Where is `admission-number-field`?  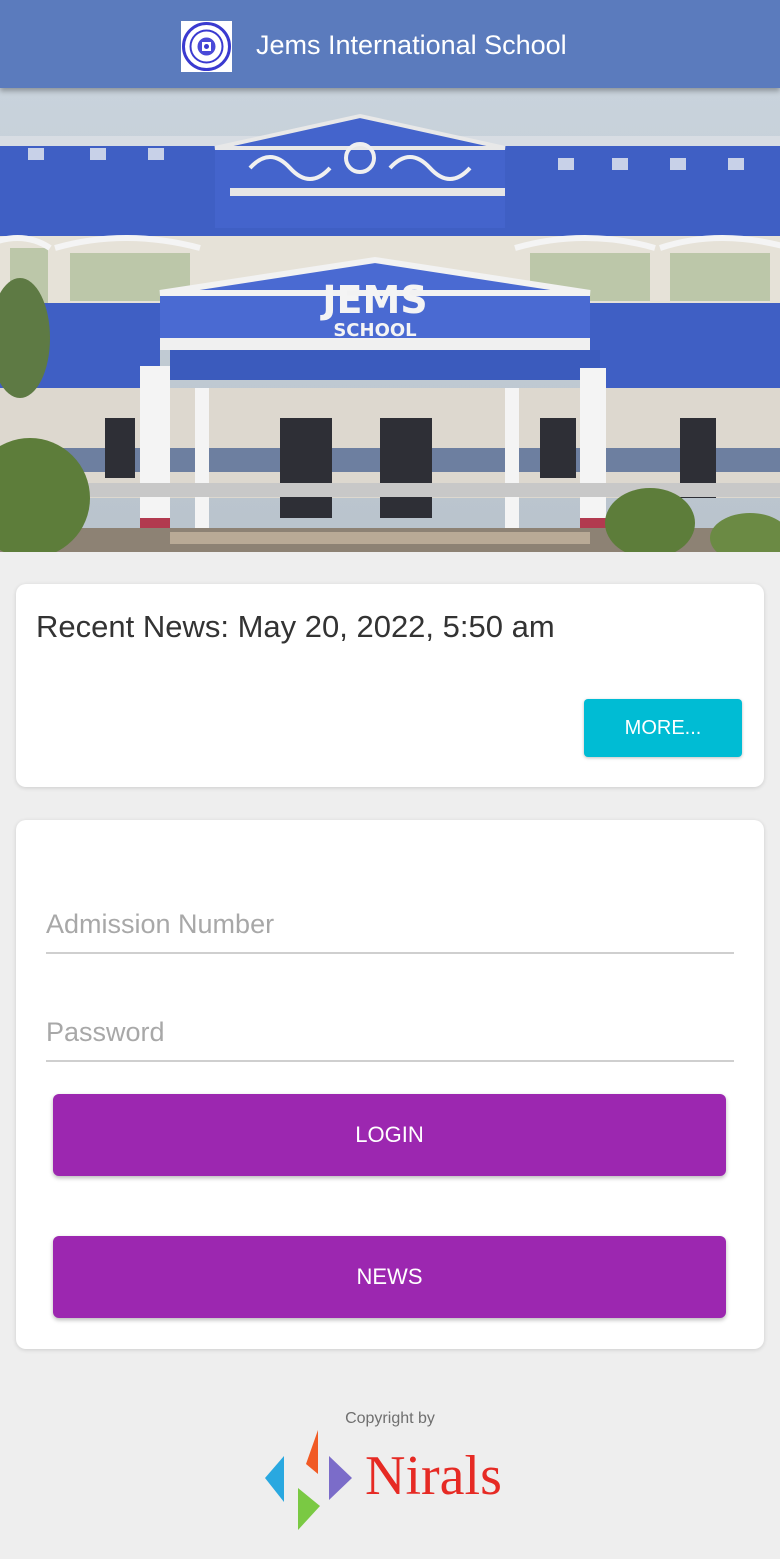
admission-number-field is located at coordinates (390, 926).